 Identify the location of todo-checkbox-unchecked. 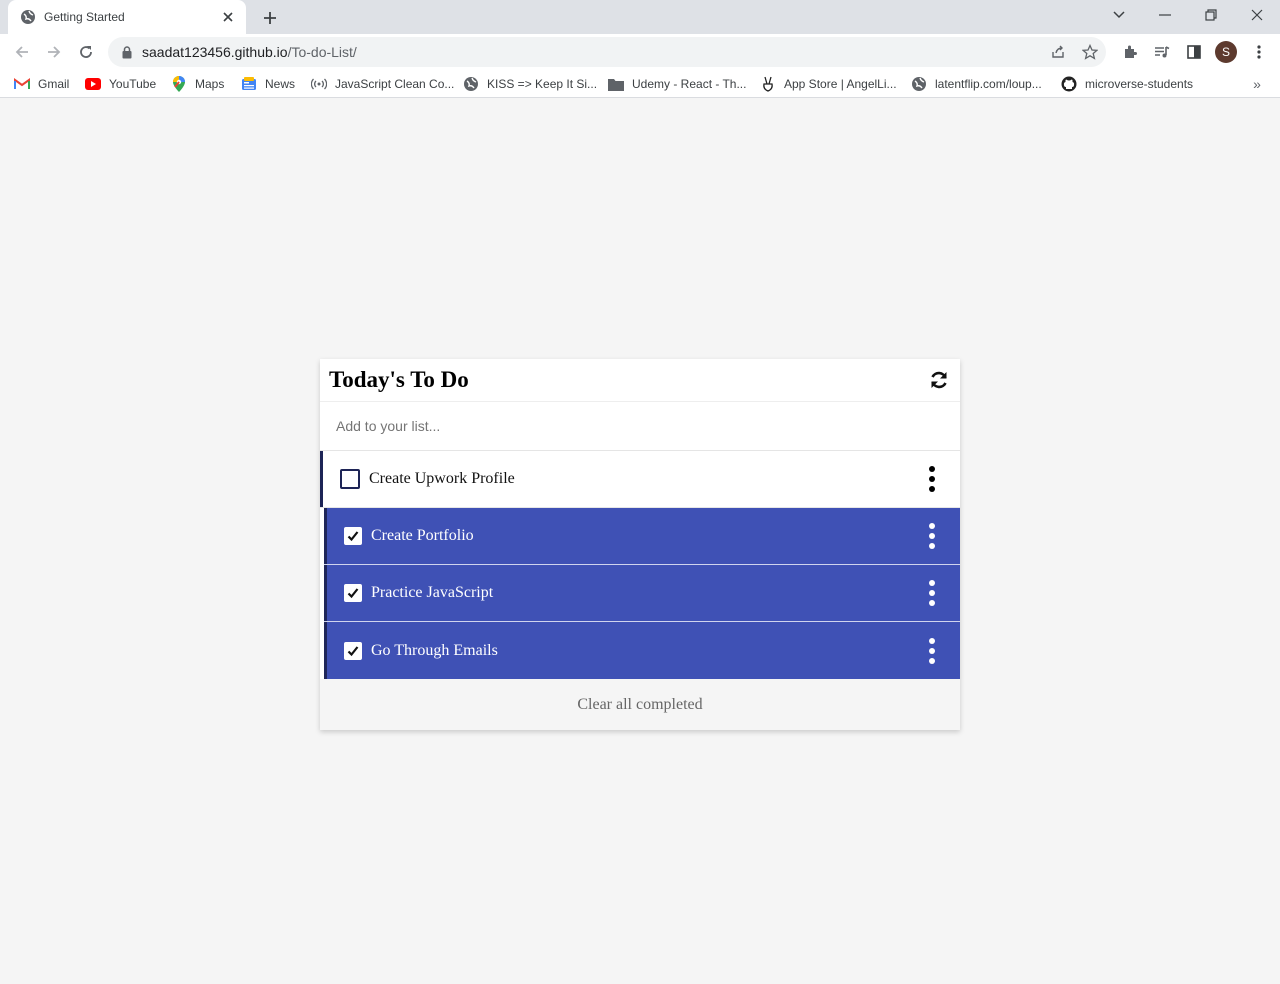
(350, 479).